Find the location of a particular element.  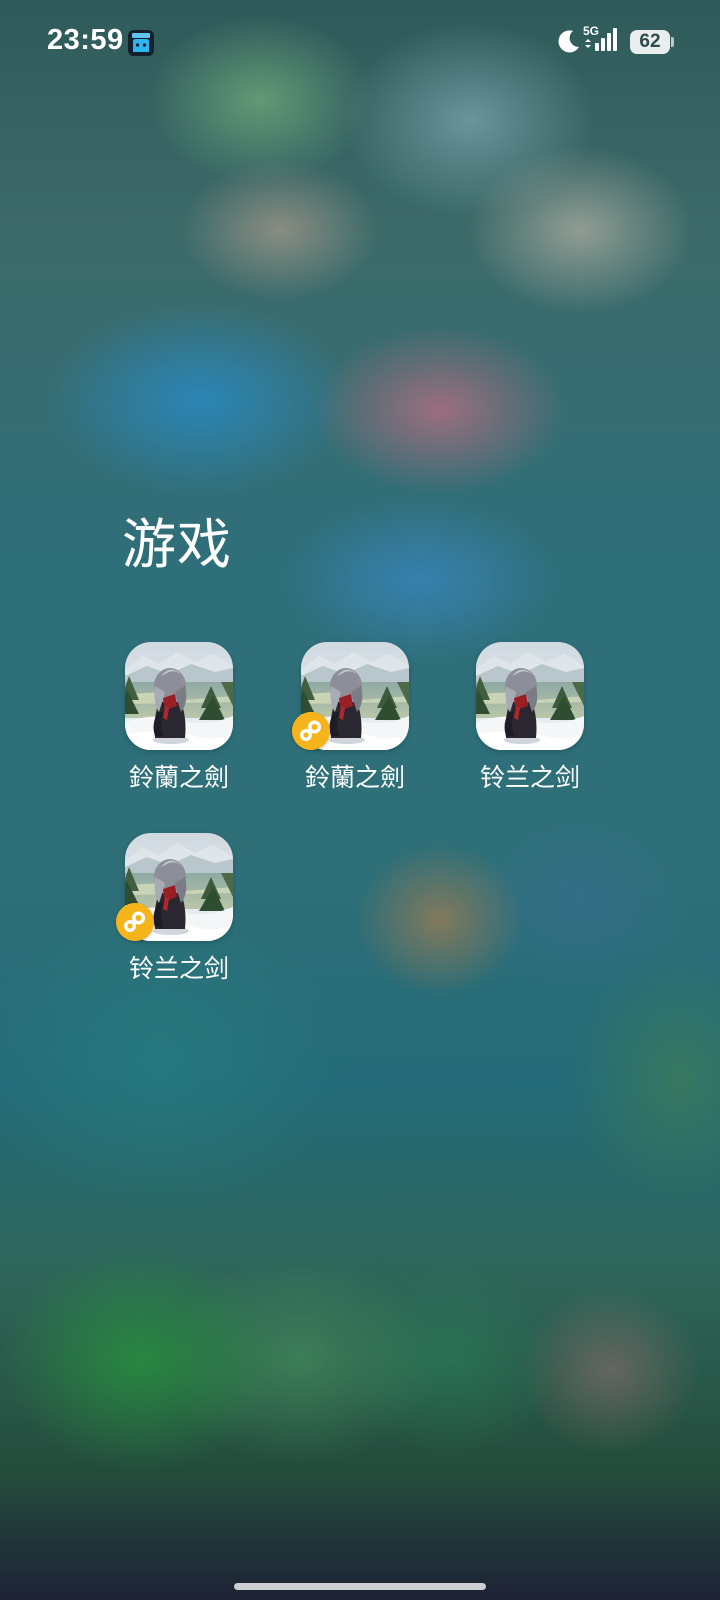

battery-icon: 62 is located at coordinates (650, 42).